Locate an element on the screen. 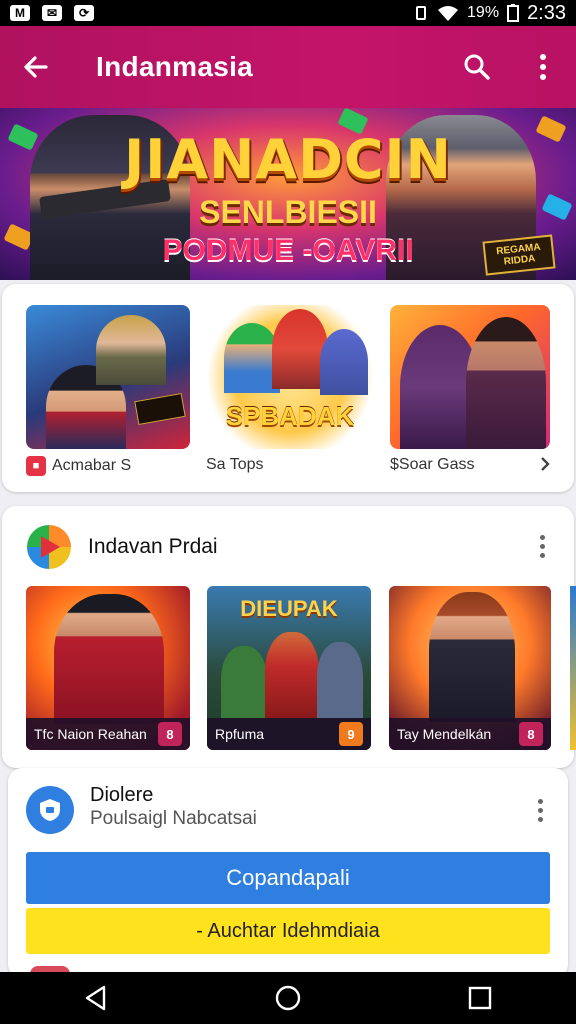 The height and width of the screenshot is (1024, 576). featured-label-2: Sa Tops is located at coordinates (235, 465).